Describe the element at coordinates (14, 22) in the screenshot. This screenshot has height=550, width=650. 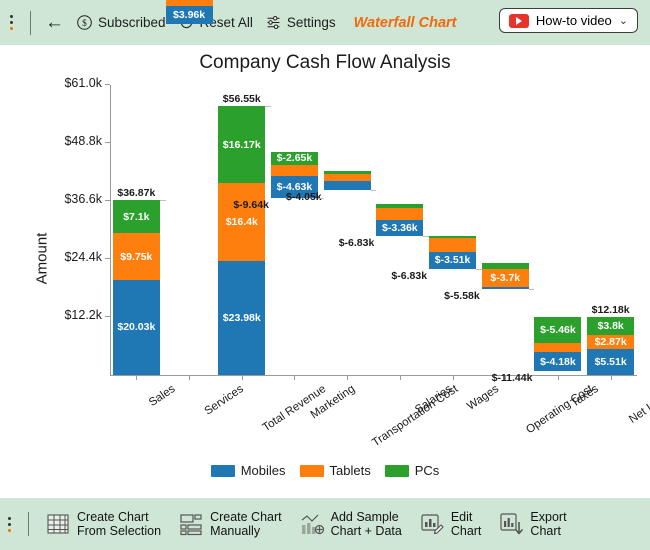
I see `toolbar-drag-handle` at that location.